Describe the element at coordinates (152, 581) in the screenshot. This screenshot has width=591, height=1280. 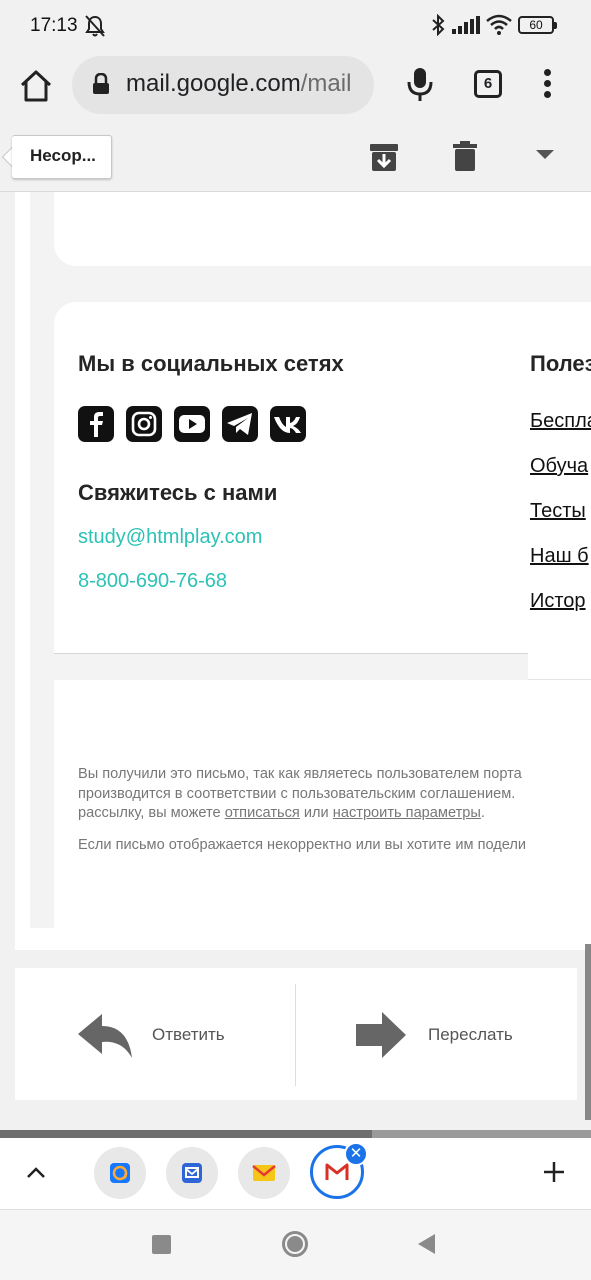
I see `contact-phone-link: 8-800-690-76-68` at that location.